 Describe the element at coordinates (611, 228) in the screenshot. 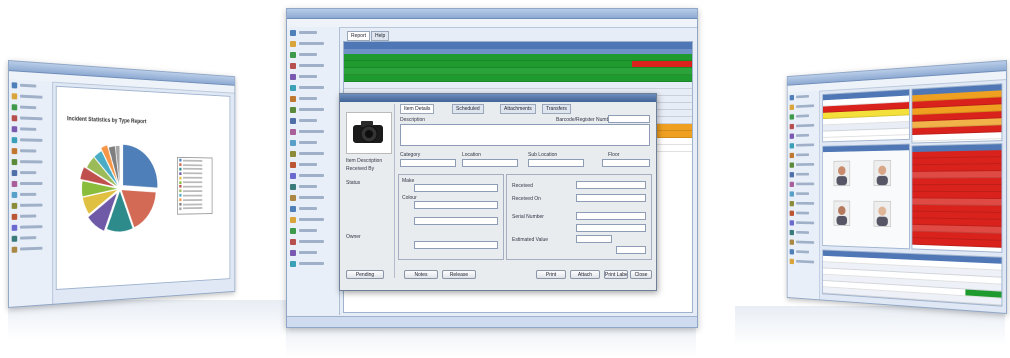

I see `reference-field` at that location.